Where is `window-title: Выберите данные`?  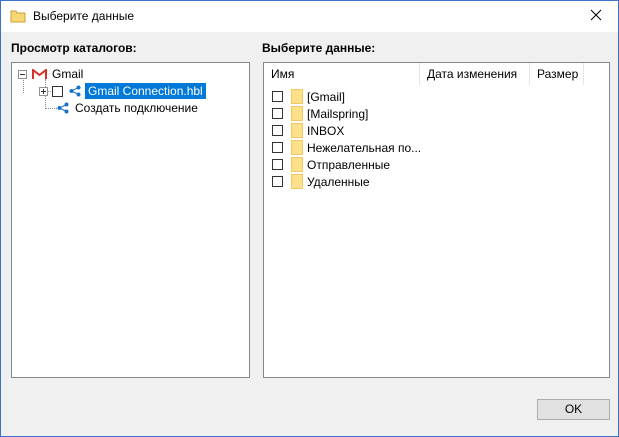
window-title: Выберите данные is located at coordinates (84, 16).